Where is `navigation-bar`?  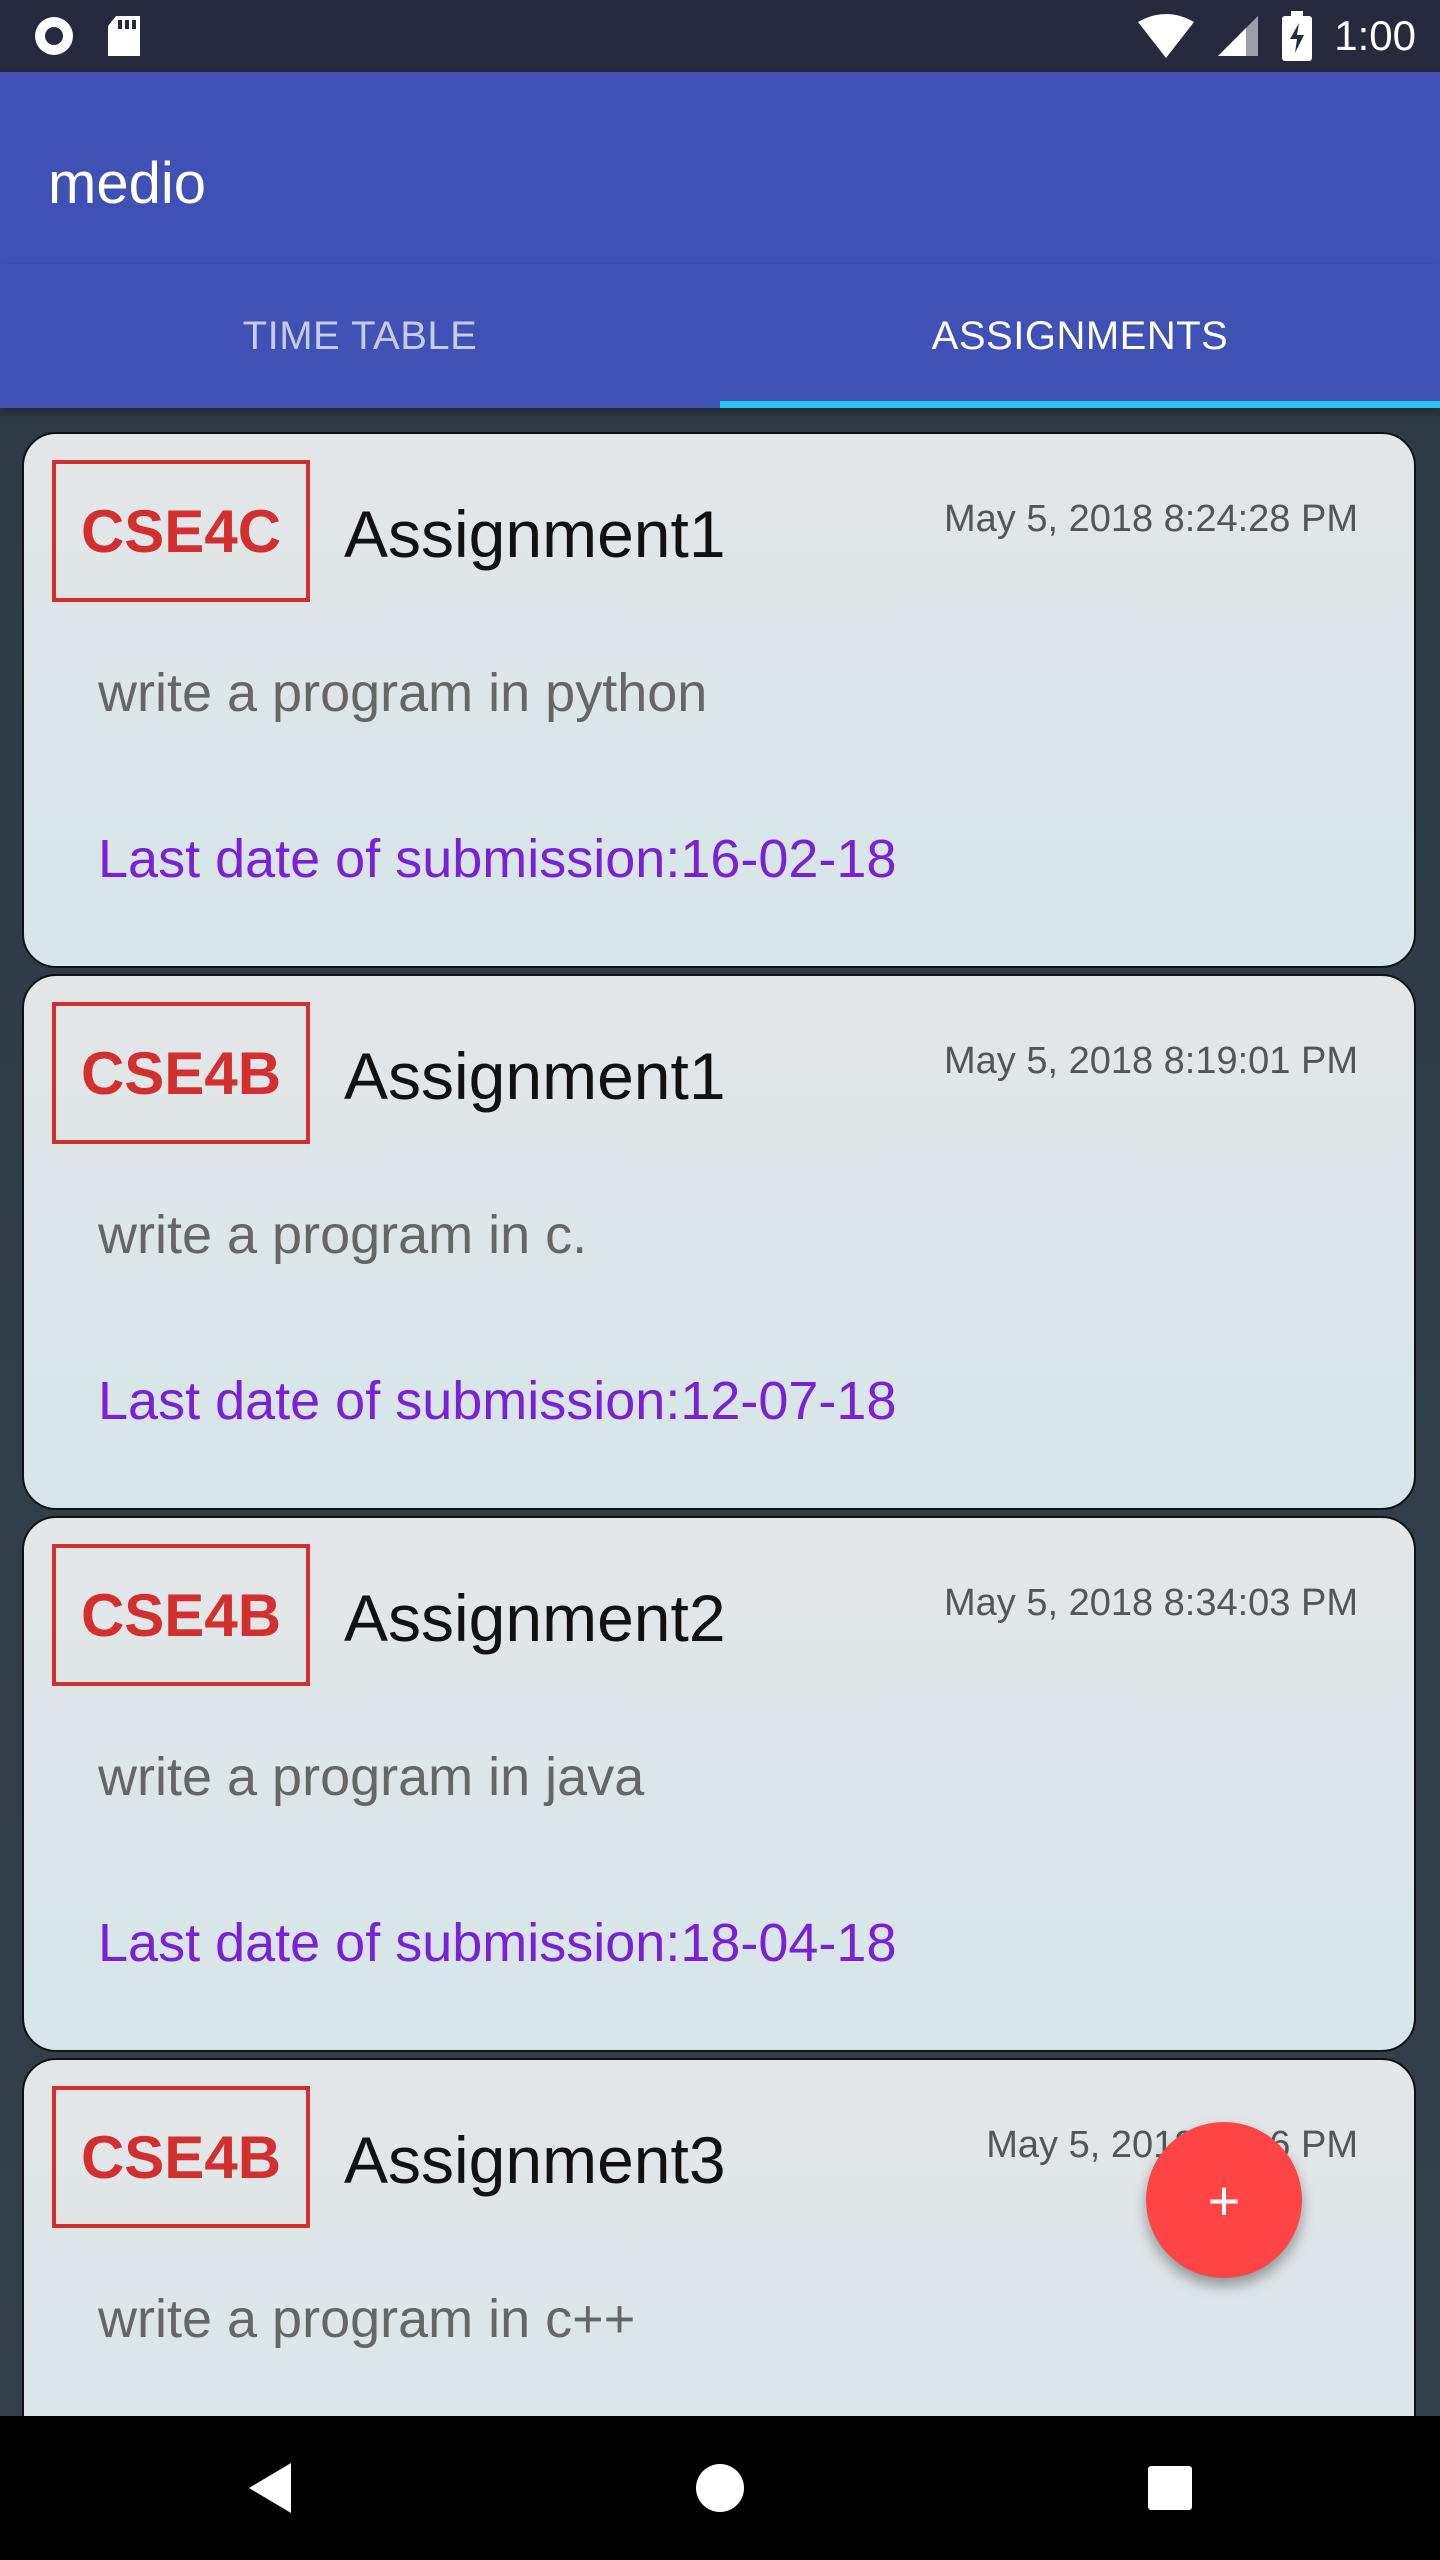 navigation-bar is located at coordinates (720, 2488).